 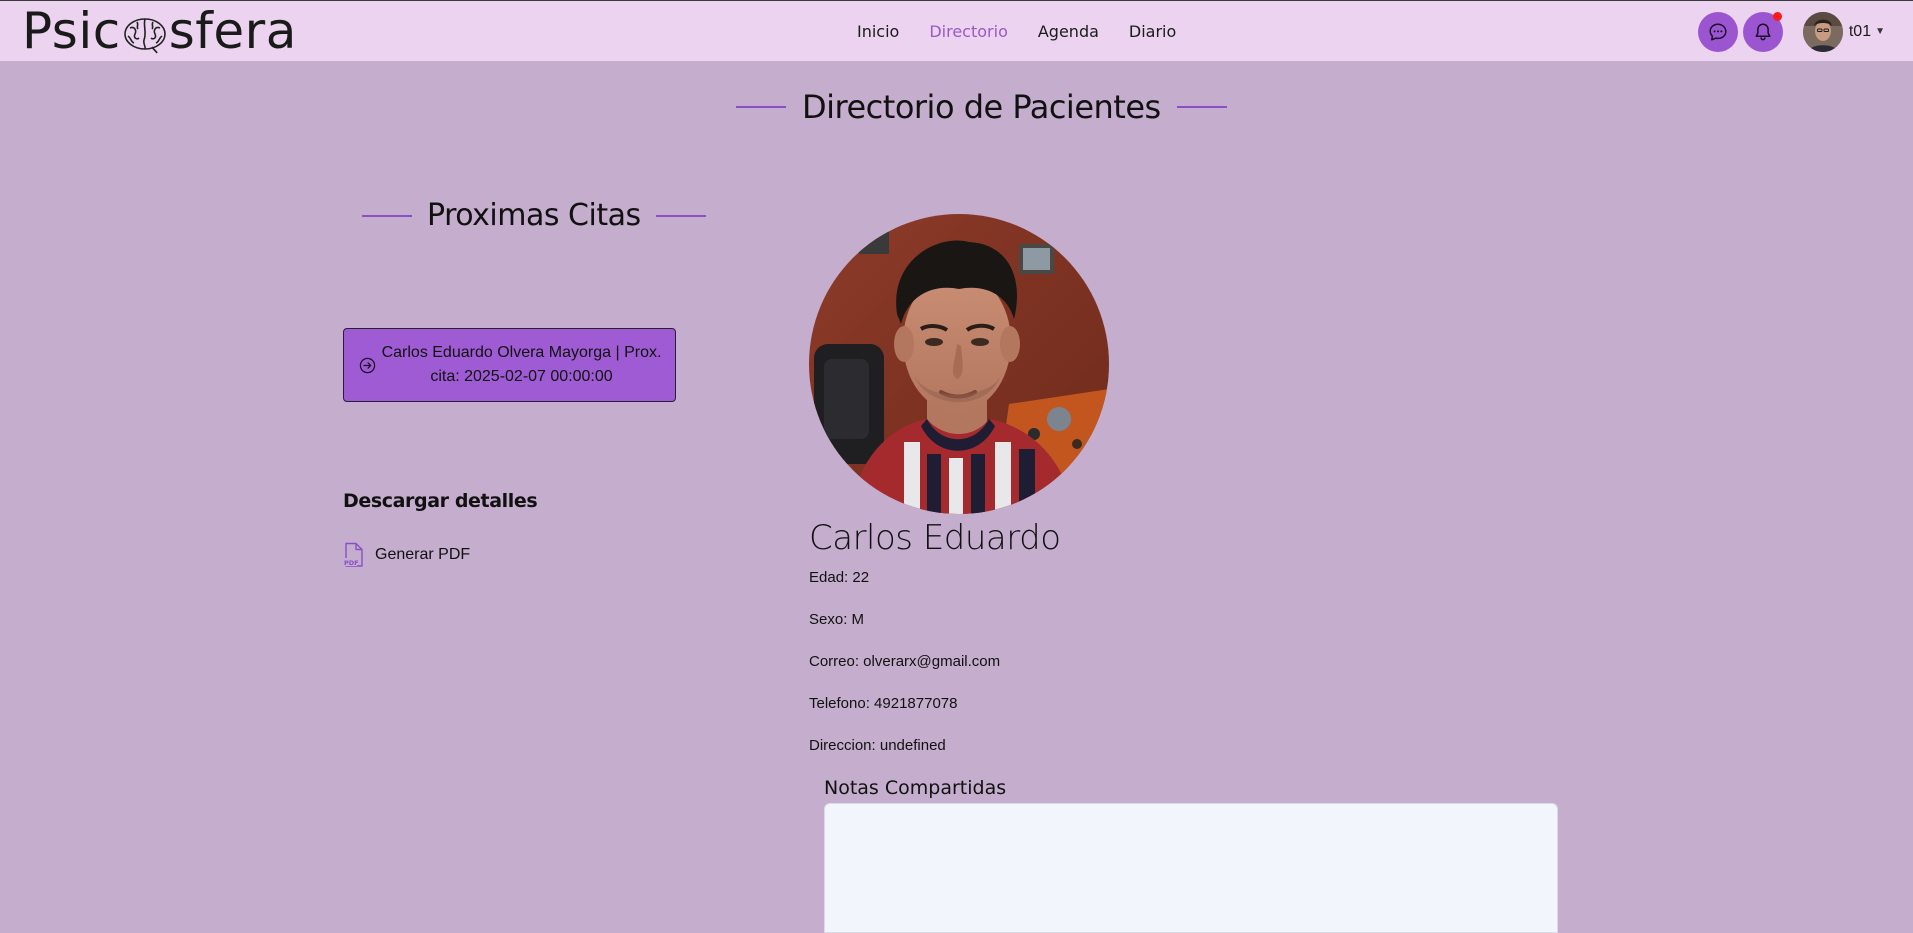 I want to click on subtitle-rule-left, so click(x=387, y=215).